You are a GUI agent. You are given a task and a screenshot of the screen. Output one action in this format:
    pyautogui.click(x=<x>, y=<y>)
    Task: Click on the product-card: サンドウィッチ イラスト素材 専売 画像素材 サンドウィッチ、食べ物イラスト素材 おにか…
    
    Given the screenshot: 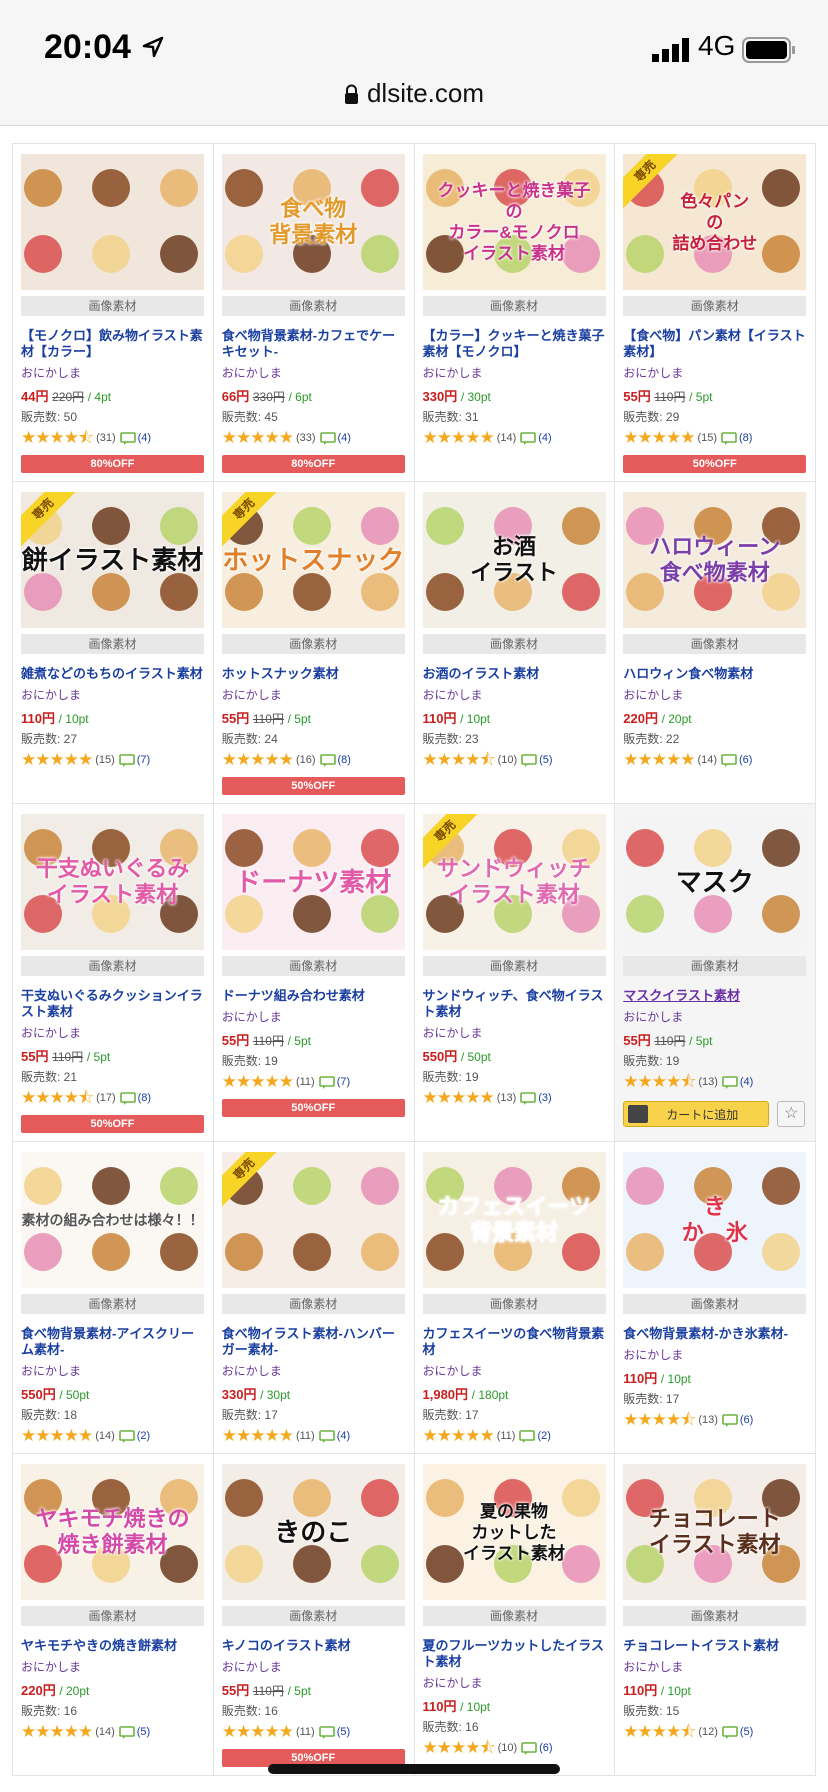 What is the action you would take?
    pyautogui.click(x=515, y=973)
    